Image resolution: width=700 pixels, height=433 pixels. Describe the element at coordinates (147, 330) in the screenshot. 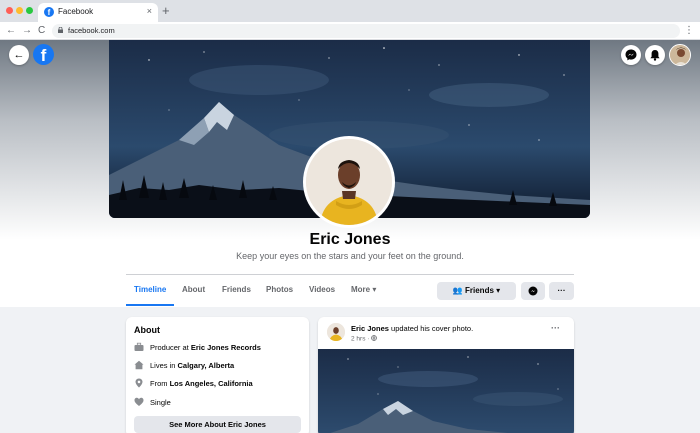

I see `about-title: About` at that location.